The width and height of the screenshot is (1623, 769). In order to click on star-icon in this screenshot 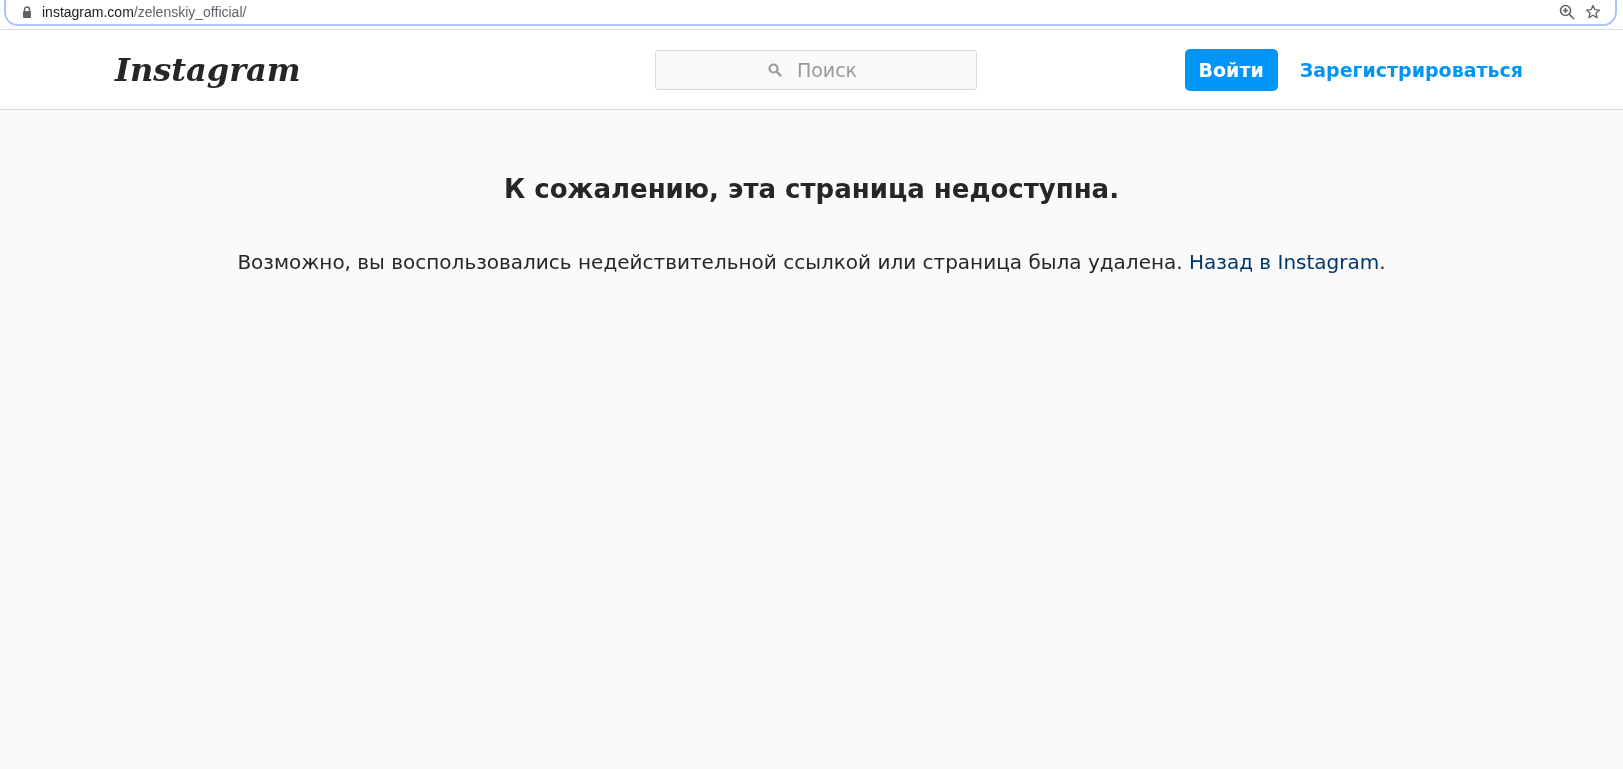, I will do `click(1593, 12)`.